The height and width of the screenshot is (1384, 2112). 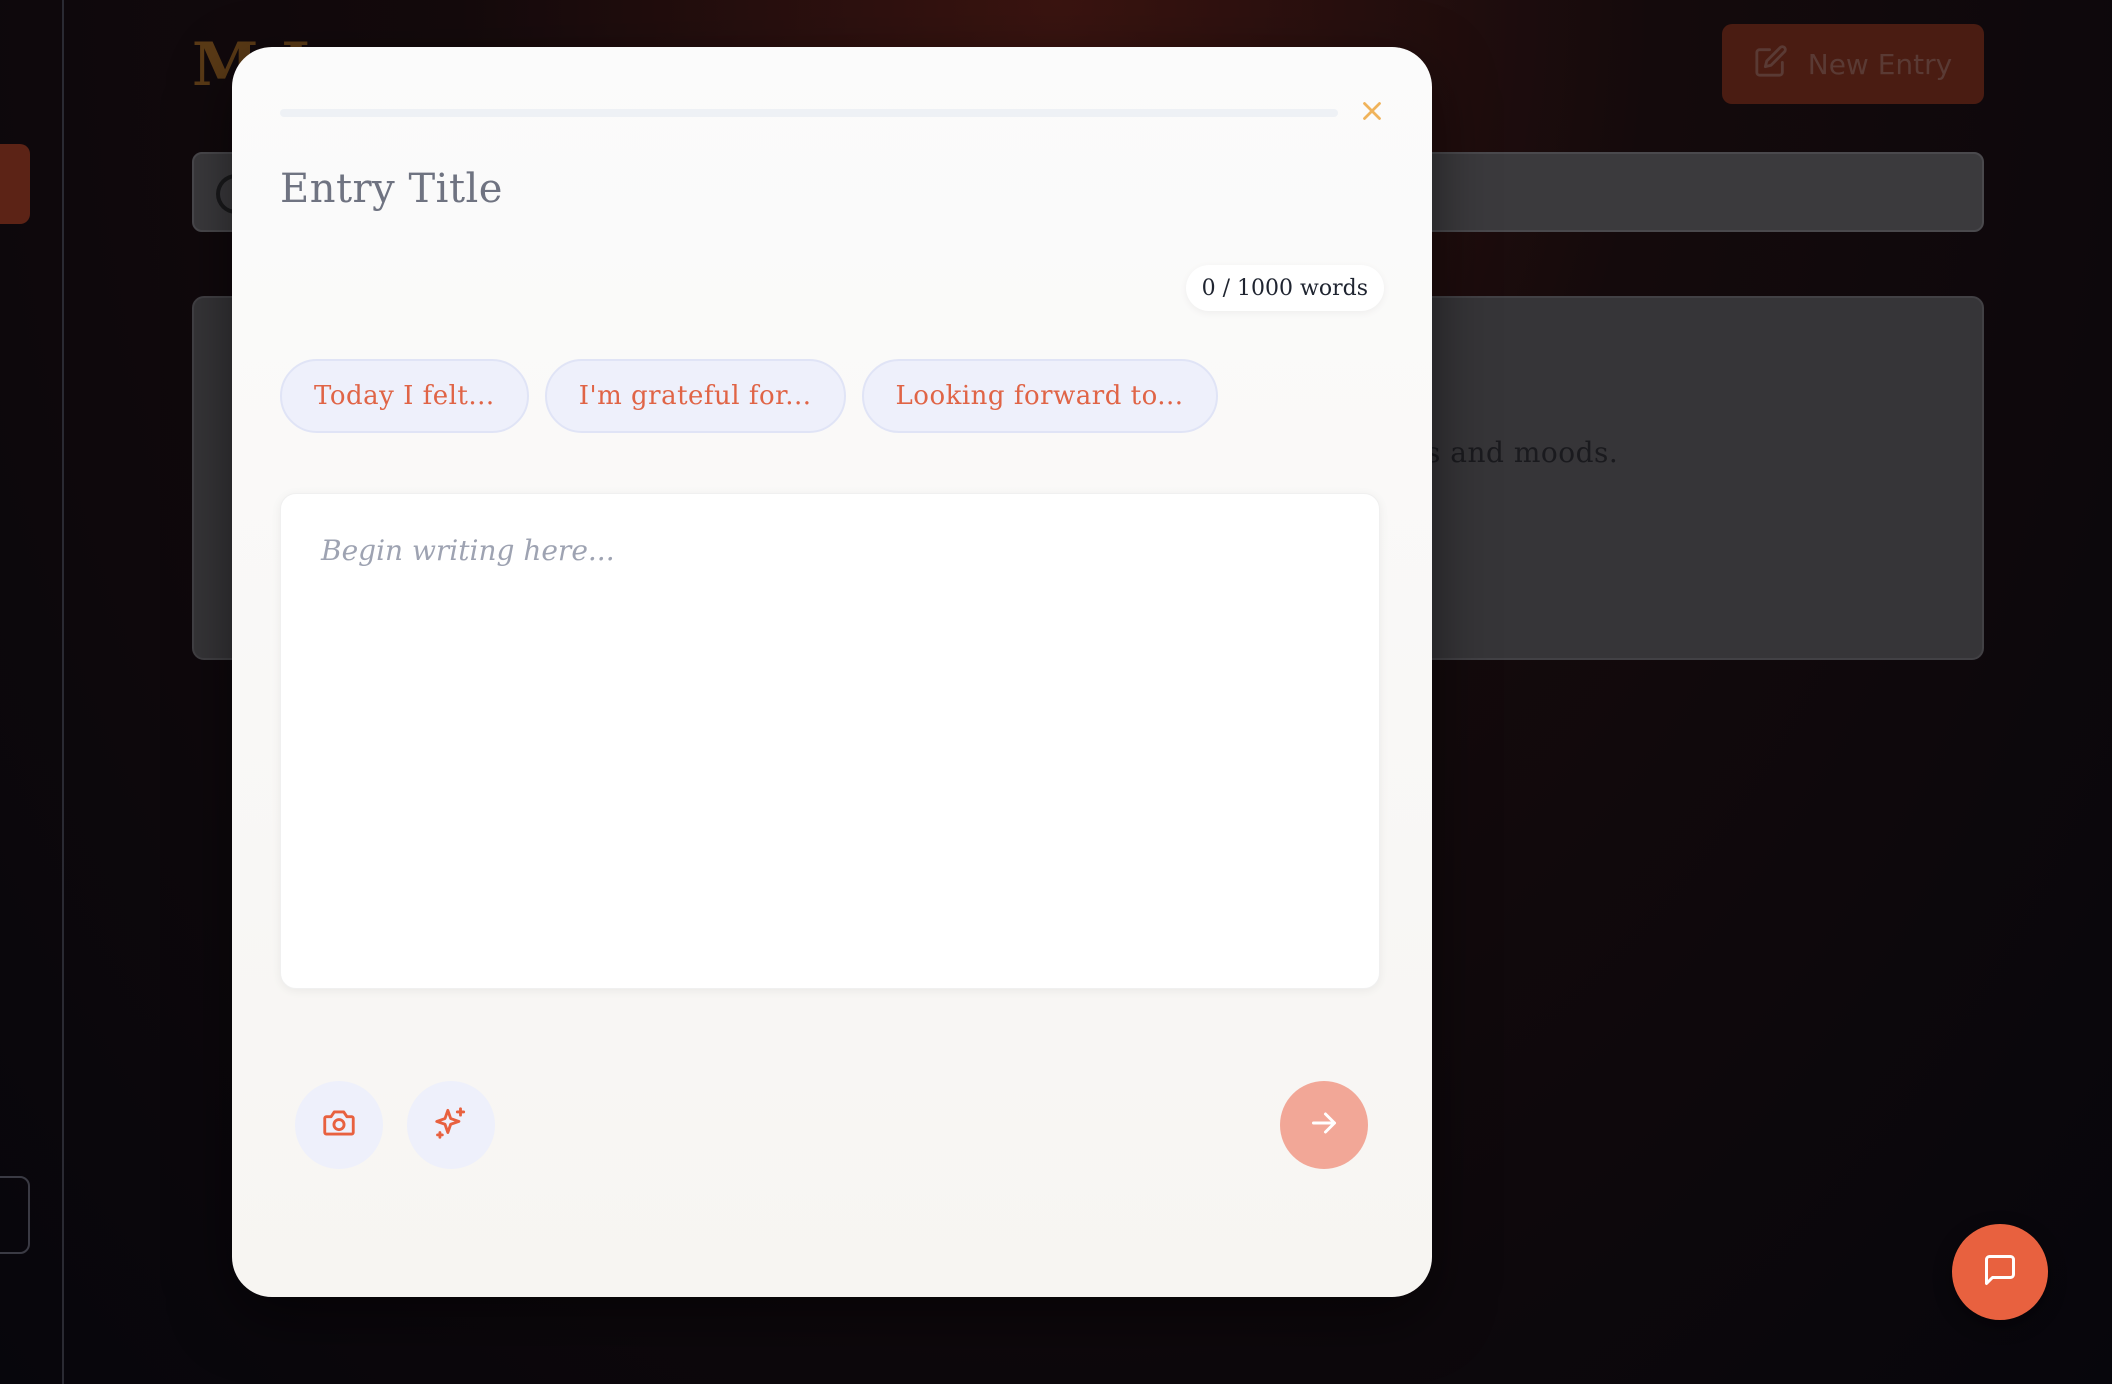 What do you see at coordinates (15, 184) in the screenshot?
I see `sidebar-active-item` at bounding box center [15, 184].